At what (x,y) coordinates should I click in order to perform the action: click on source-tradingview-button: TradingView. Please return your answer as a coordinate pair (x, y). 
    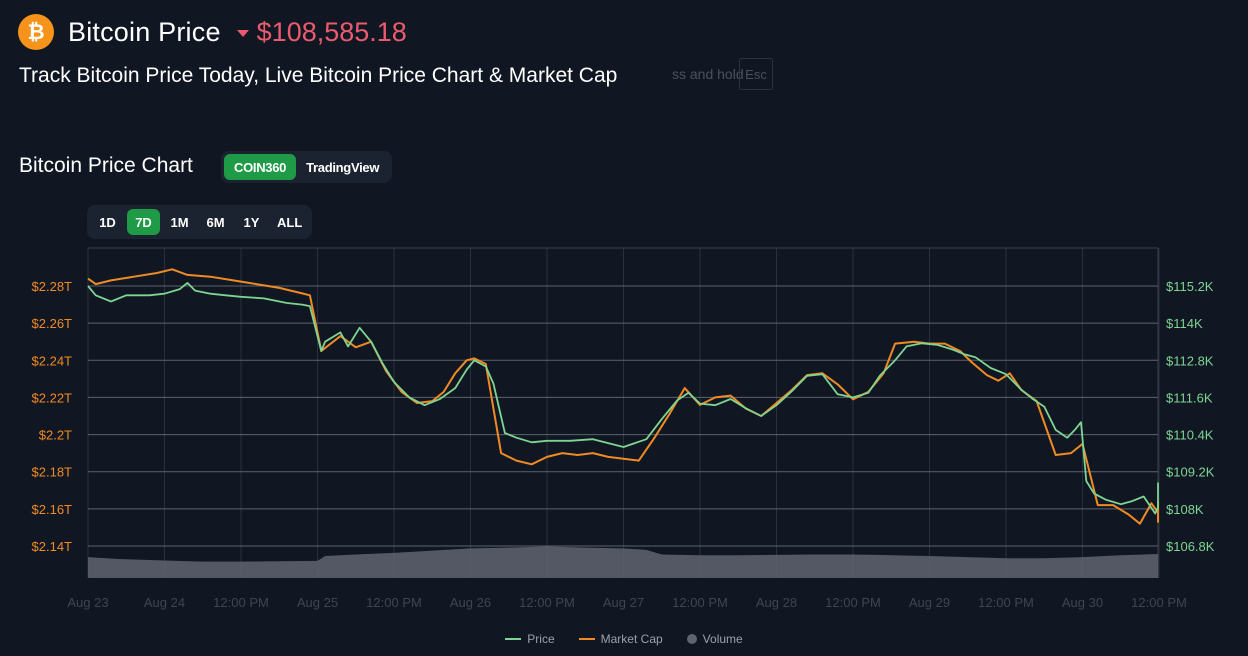
    Looking at the image, I should click on (342, 167).